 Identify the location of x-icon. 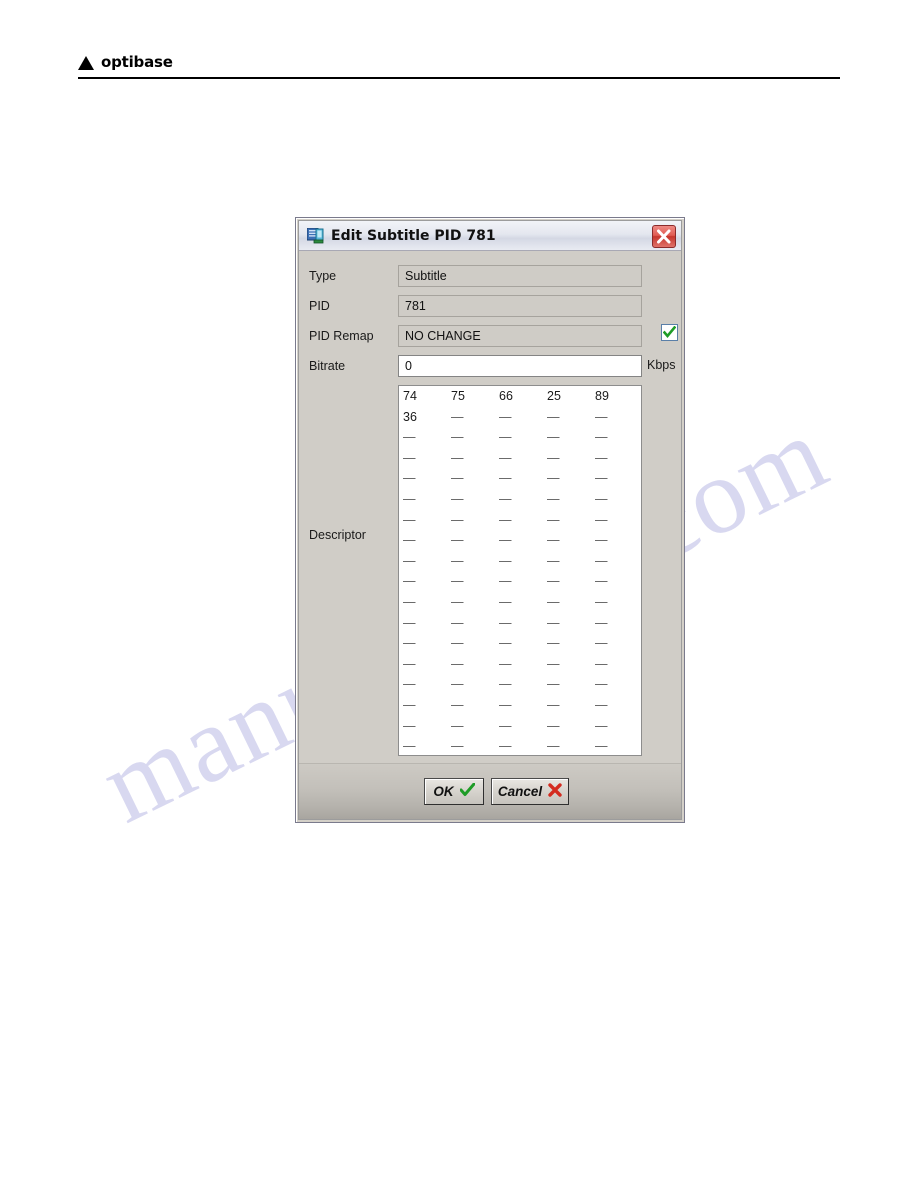
(555, 791).